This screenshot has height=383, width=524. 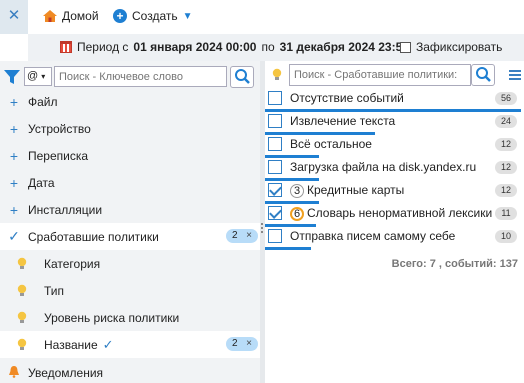 I want to click on tree-item-label: Уведомления, so click(x=66, y=372).